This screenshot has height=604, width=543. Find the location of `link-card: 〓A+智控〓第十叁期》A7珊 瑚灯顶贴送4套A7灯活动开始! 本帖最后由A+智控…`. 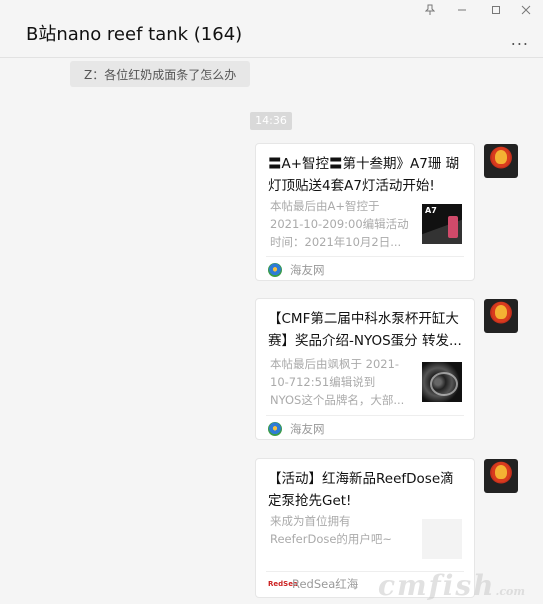

link-card: 〓A+智控〓第十叁期》A7珊 瑚灯顶贴送4套A7灯活动开始! 本帖最后由A+智控… is located at coordinates (365, 212).